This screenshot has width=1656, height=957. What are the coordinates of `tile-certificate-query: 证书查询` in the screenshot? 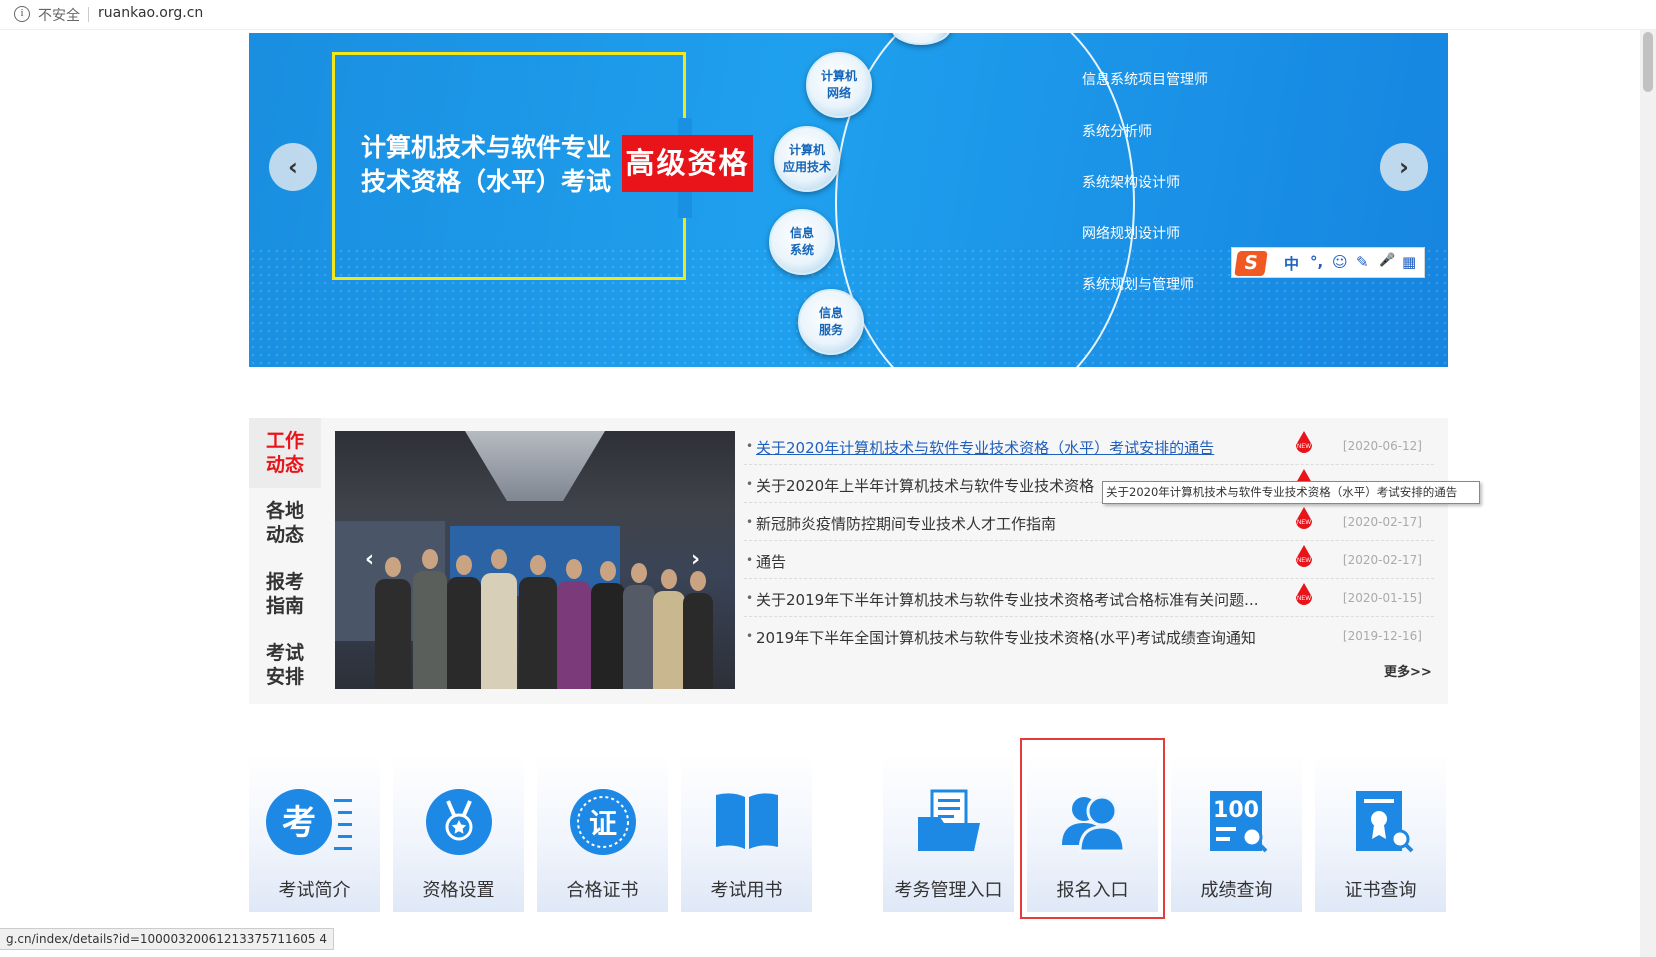 It's located at (1380, 832).